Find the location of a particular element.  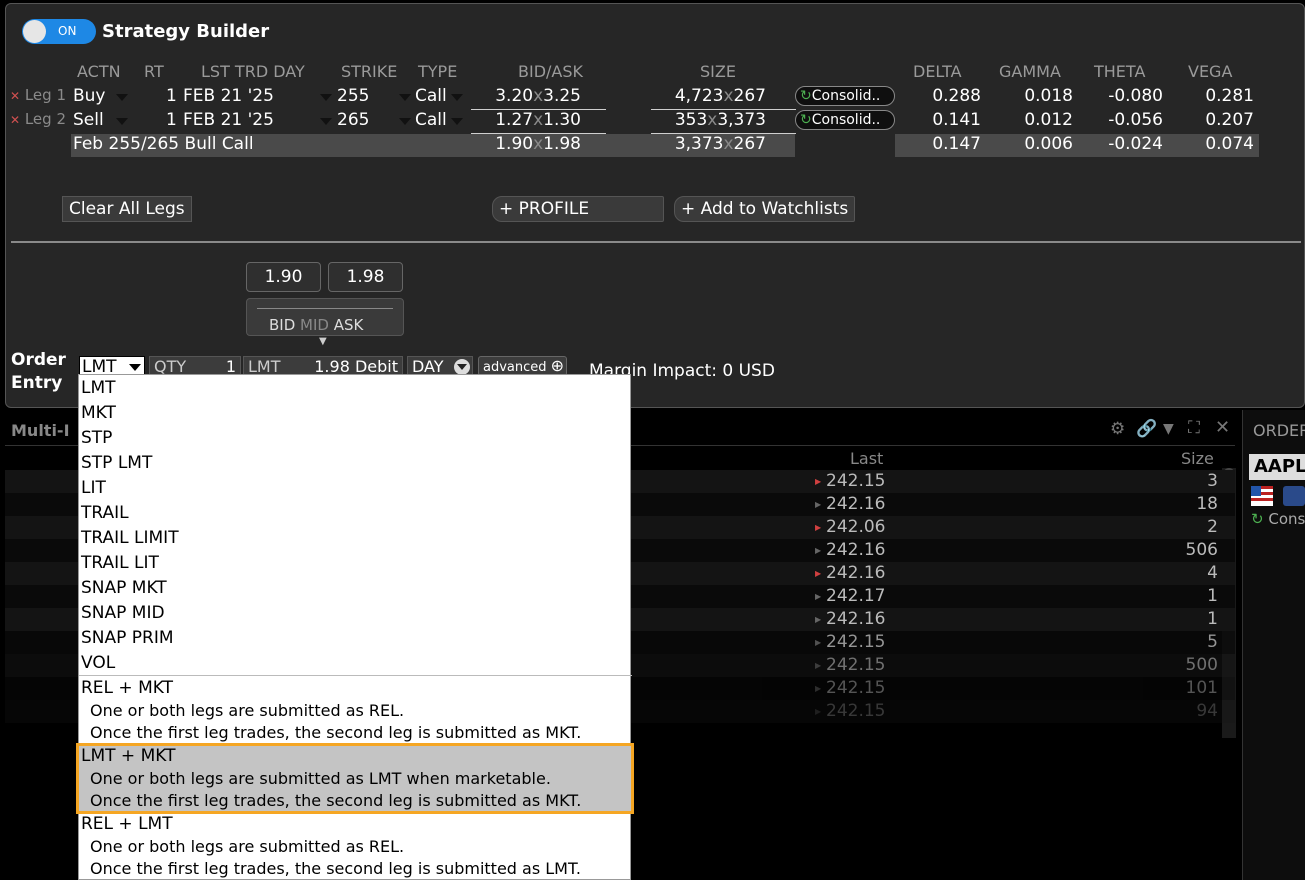

column-header-theta: THETA is located at coordinates (1119, 71).